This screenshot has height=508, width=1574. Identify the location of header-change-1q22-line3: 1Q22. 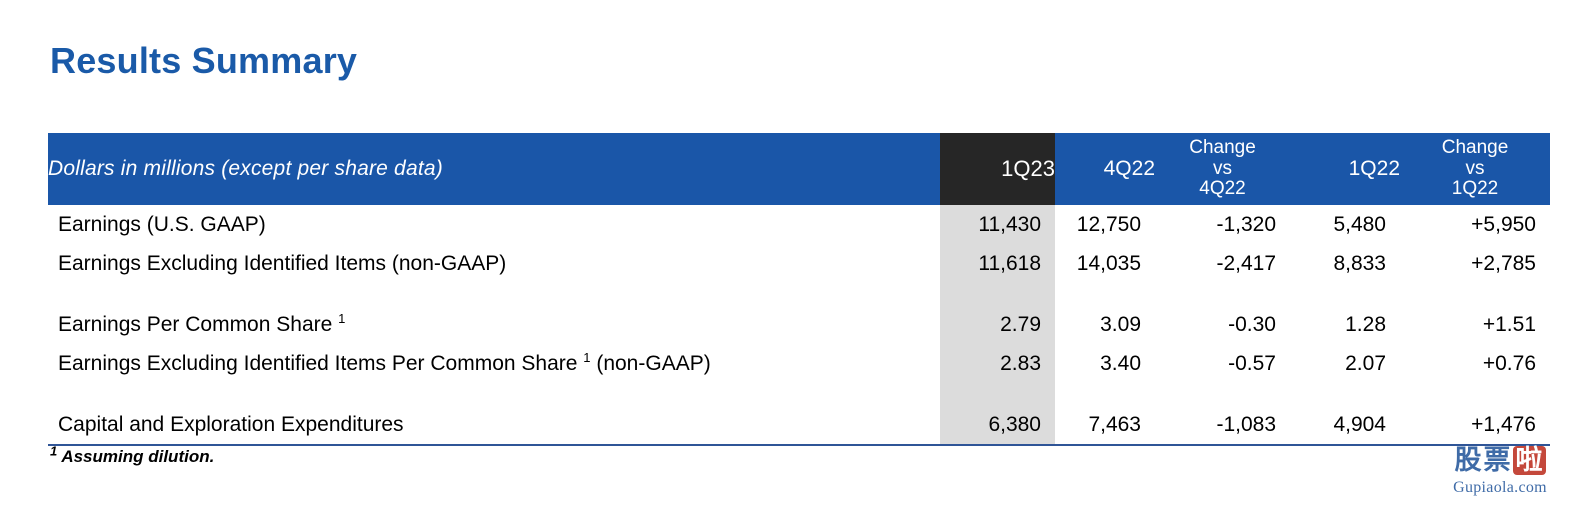
(1475, 189).